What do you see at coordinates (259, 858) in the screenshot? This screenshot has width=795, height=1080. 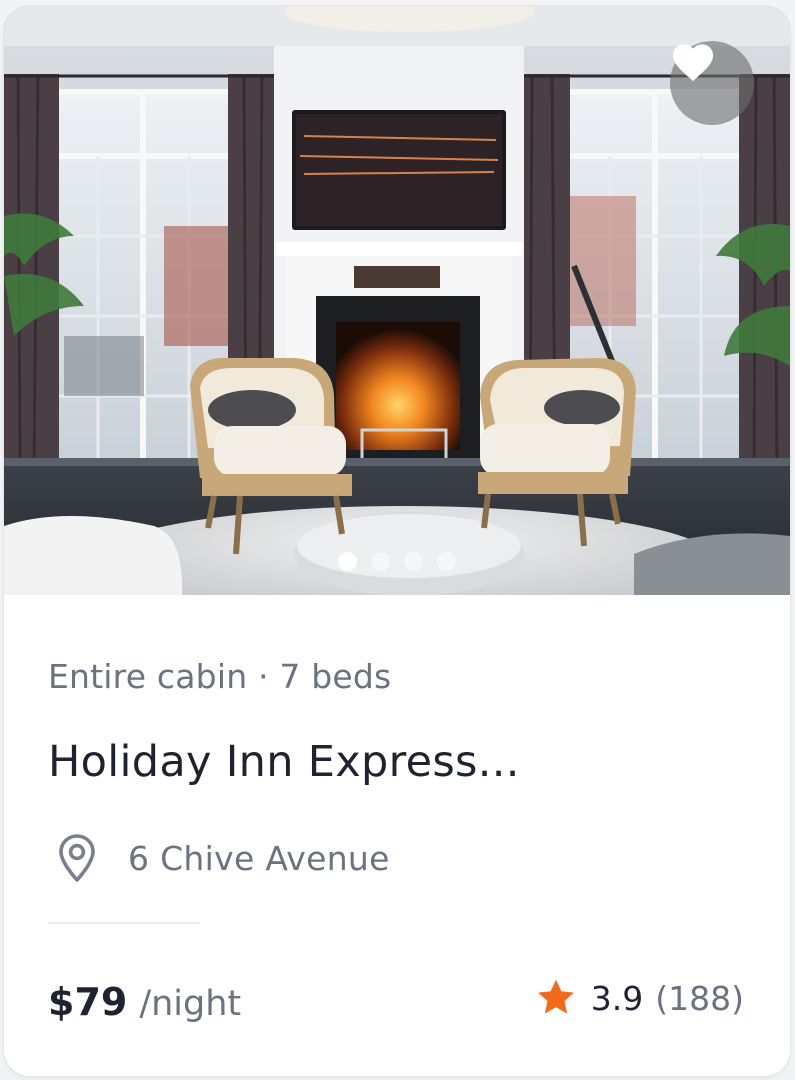 I see `listing-address: 6 Chive Avenue` at bounding box center [259, 858].